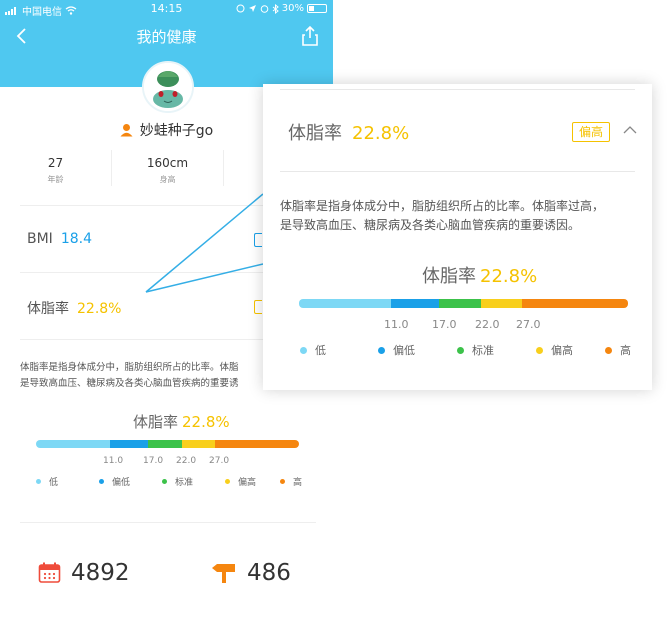  I want to click on description-line: 体脂率是指身体成分中，脂肪组织所占的比率。体脂, so click(129, 367).